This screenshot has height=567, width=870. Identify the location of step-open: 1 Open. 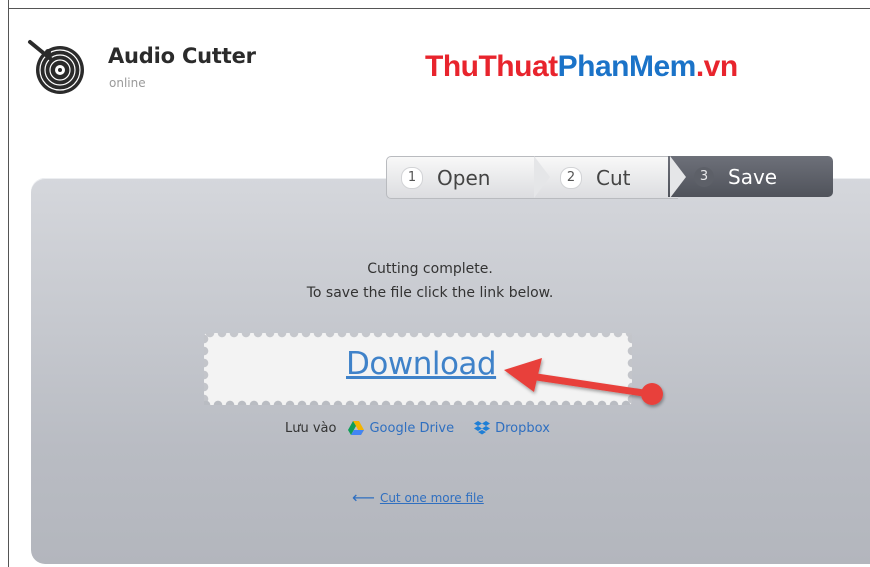
(462, 177).